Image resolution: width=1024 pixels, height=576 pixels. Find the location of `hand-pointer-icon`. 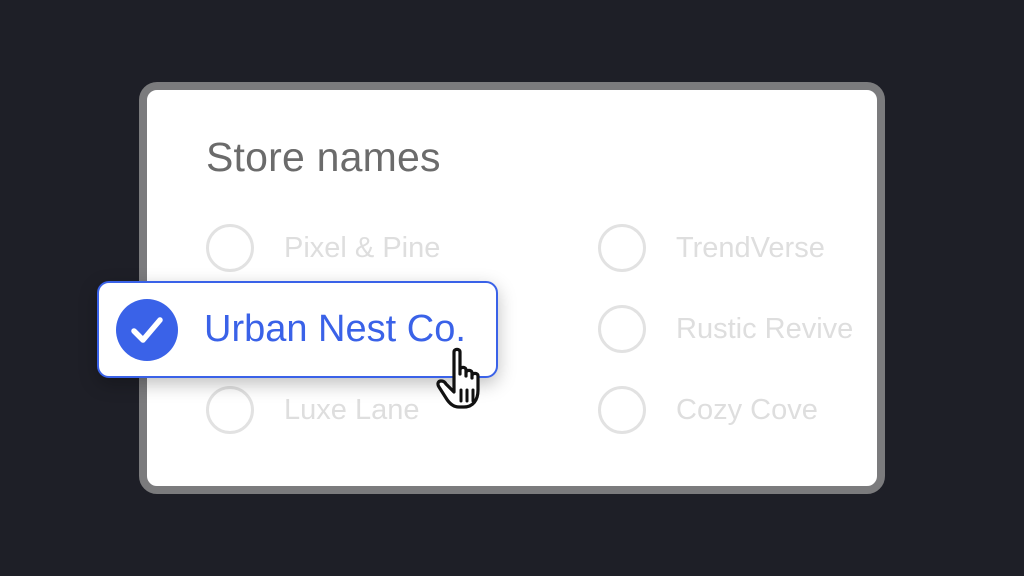

hand-pointer-icon is located at coordinates (458, 378).